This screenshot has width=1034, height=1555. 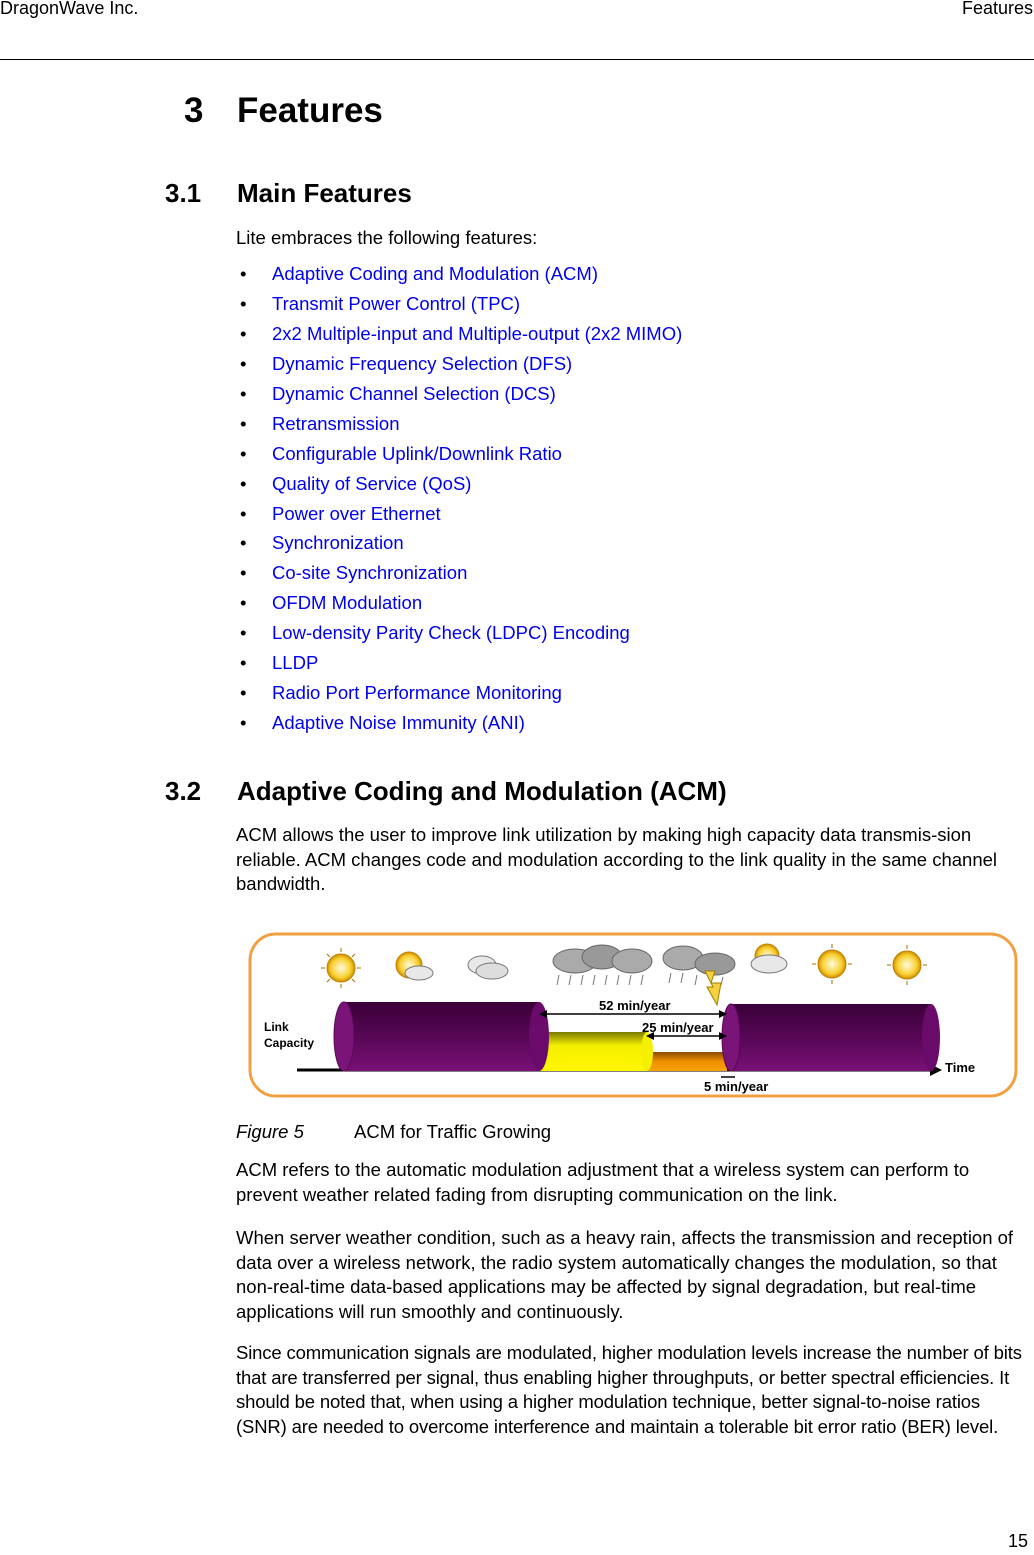 I want to click on section-number: 3.1, so click(x=183, y=193).